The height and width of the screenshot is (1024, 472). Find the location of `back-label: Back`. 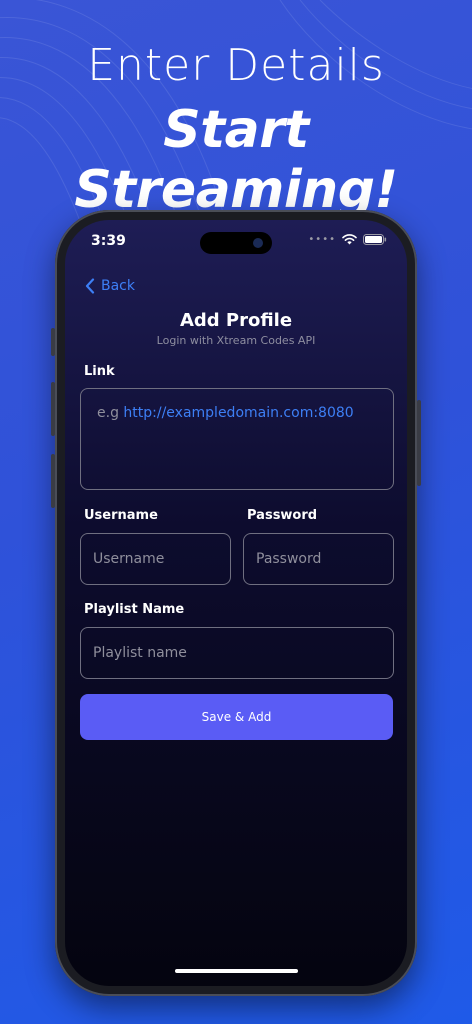

back-label: Back is located at coordinates (118, 286).